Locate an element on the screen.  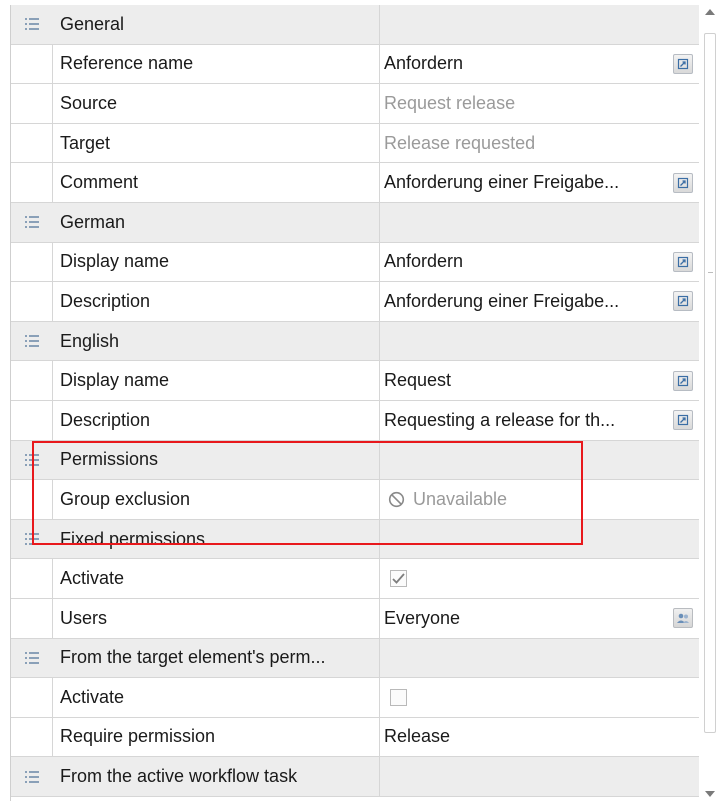
property-name: Users is located at coordinates (216, 618).